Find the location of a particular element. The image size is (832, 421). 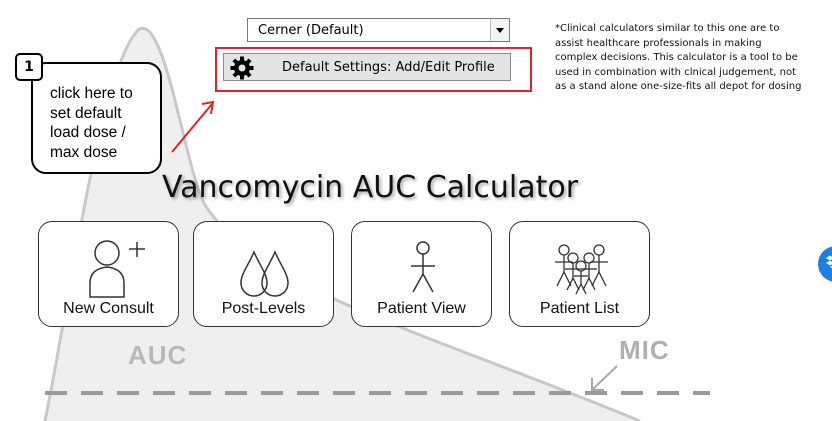

drops-icon is located at coordinates (264, 273).